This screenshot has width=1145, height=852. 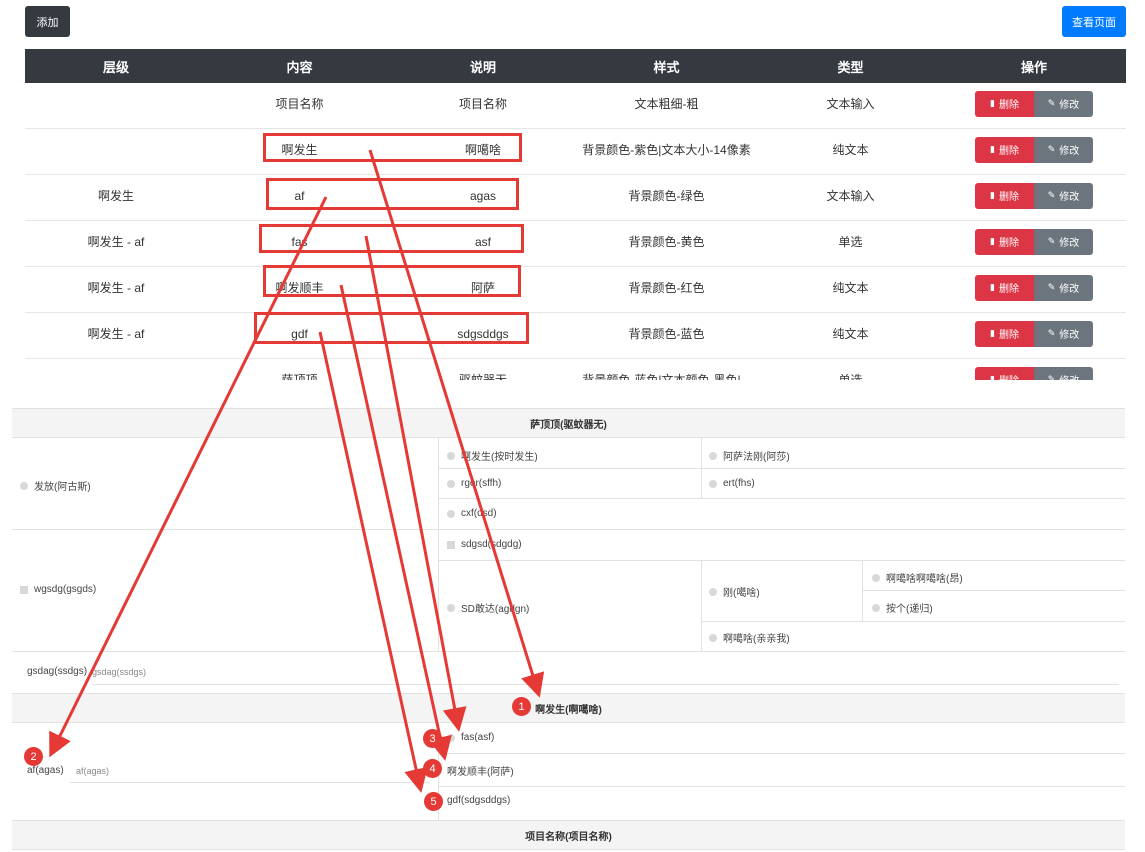 What do you see at coordinates (666, 150) in the screenshot?
I see `cell-style: 背景颜色-紫色|文本大小-14像素` at bounding box center [666, 150].